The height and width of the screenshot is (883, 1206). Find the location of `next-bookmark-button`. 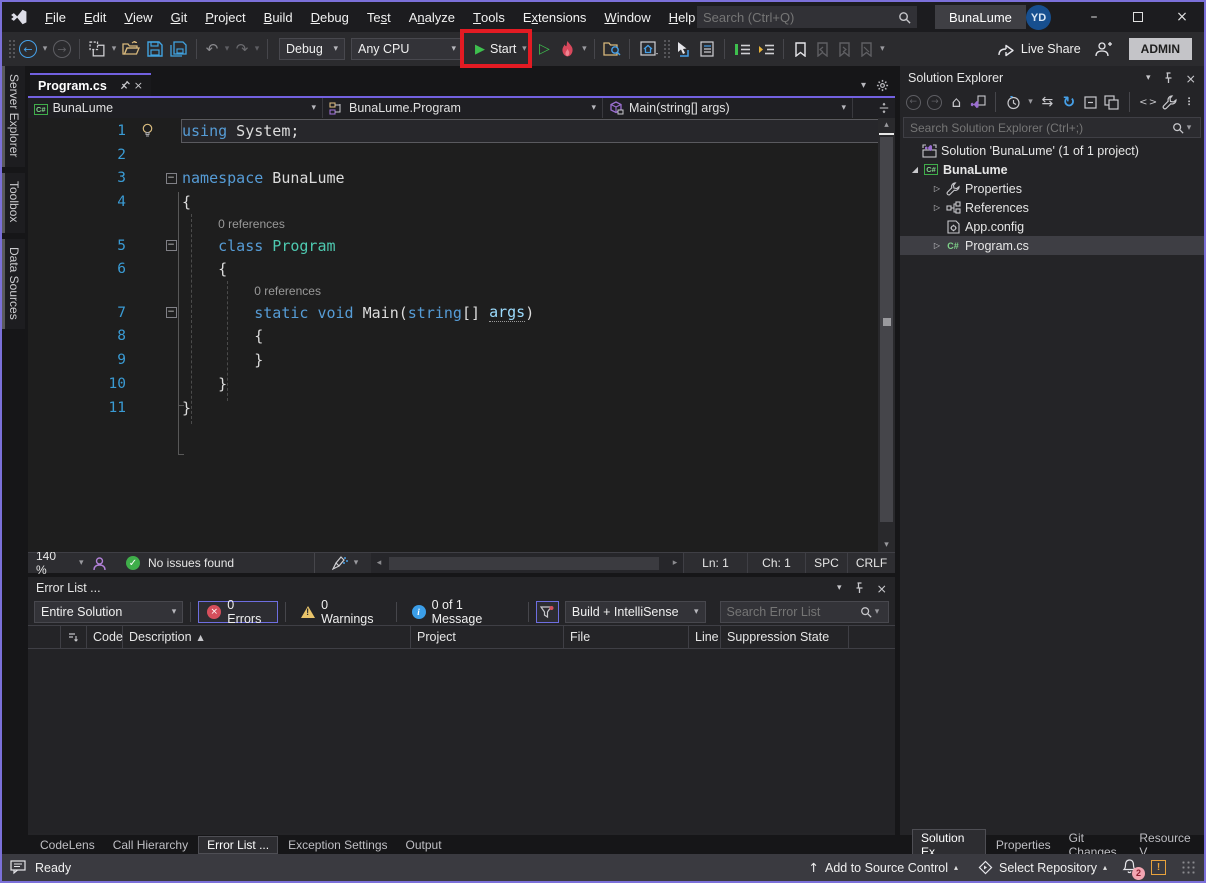

next-bookmark-button is located at coordinates (844, 49).